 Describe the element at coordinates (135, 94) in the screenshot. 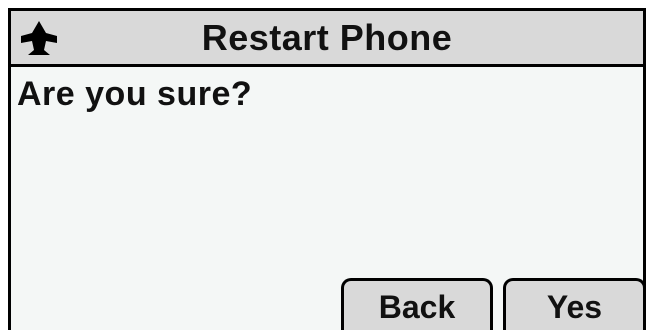

I see `confirmation-prompt: Are you sure?` at that location.